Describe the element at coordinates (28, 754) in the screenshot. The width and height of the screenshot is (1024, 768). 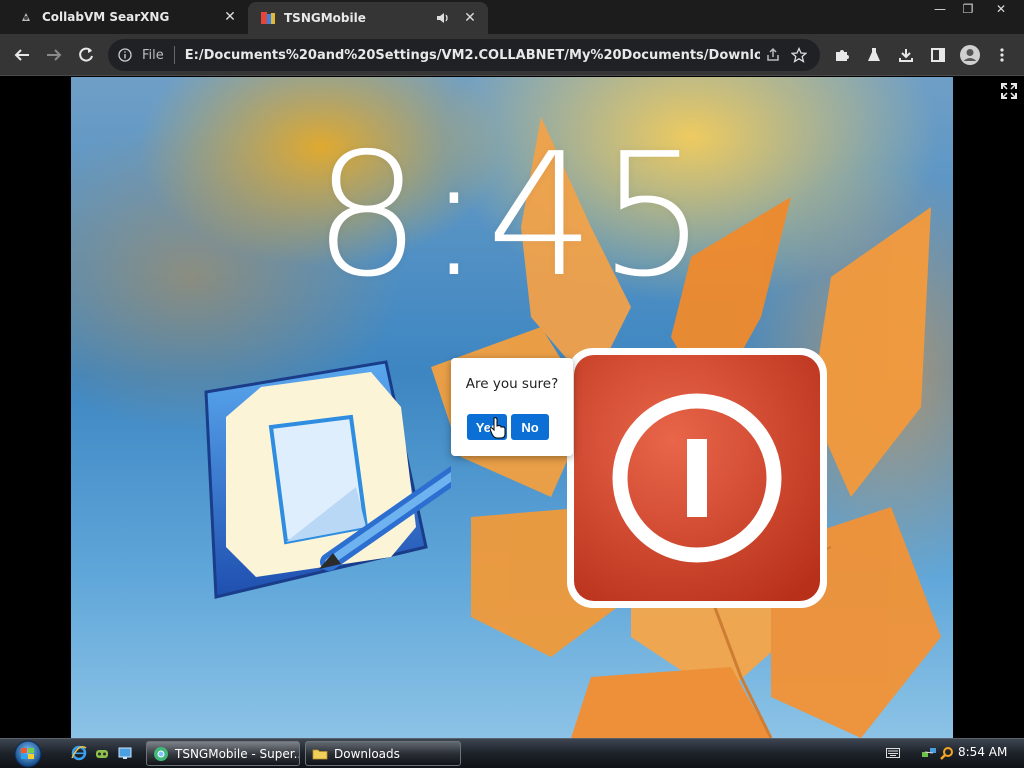
I see `start-orb-icon` at that location.